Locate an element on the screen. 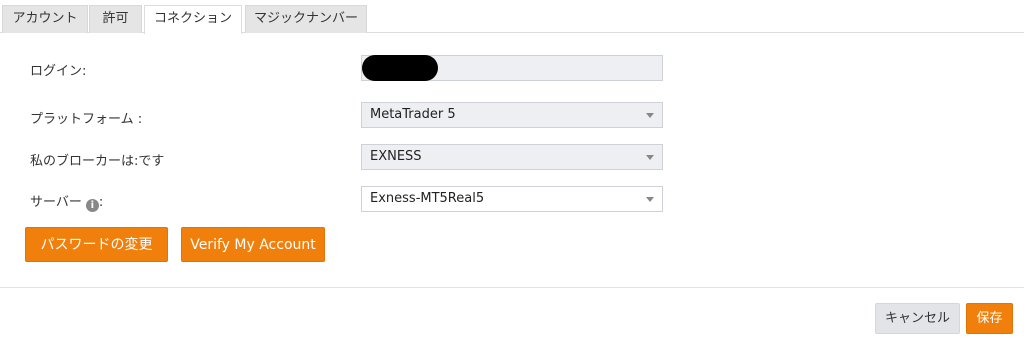  platform-select: MetaTrader 5 is located at coordinates (512, 115).